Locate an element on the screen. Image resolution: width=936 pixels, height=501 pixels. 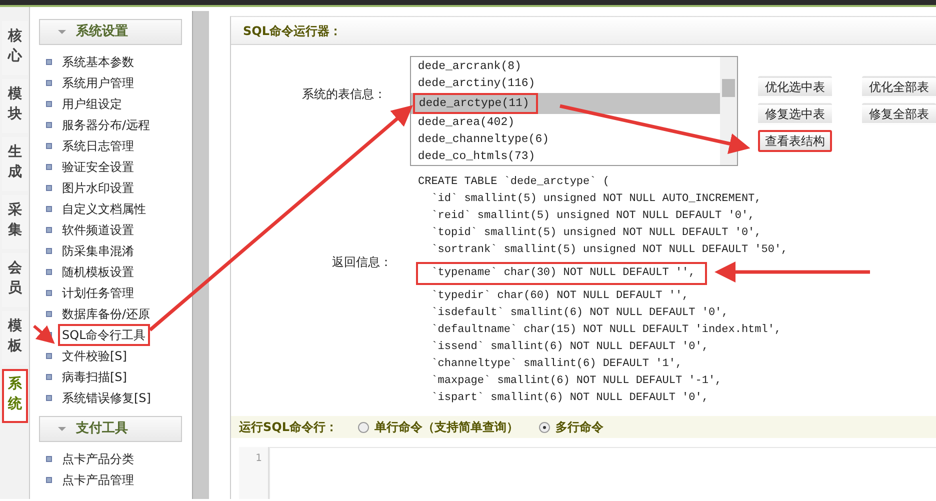
code-line: `issend` smallint(6) NOT NULL DEFAULT '0', is located at coordinates (570, 347).